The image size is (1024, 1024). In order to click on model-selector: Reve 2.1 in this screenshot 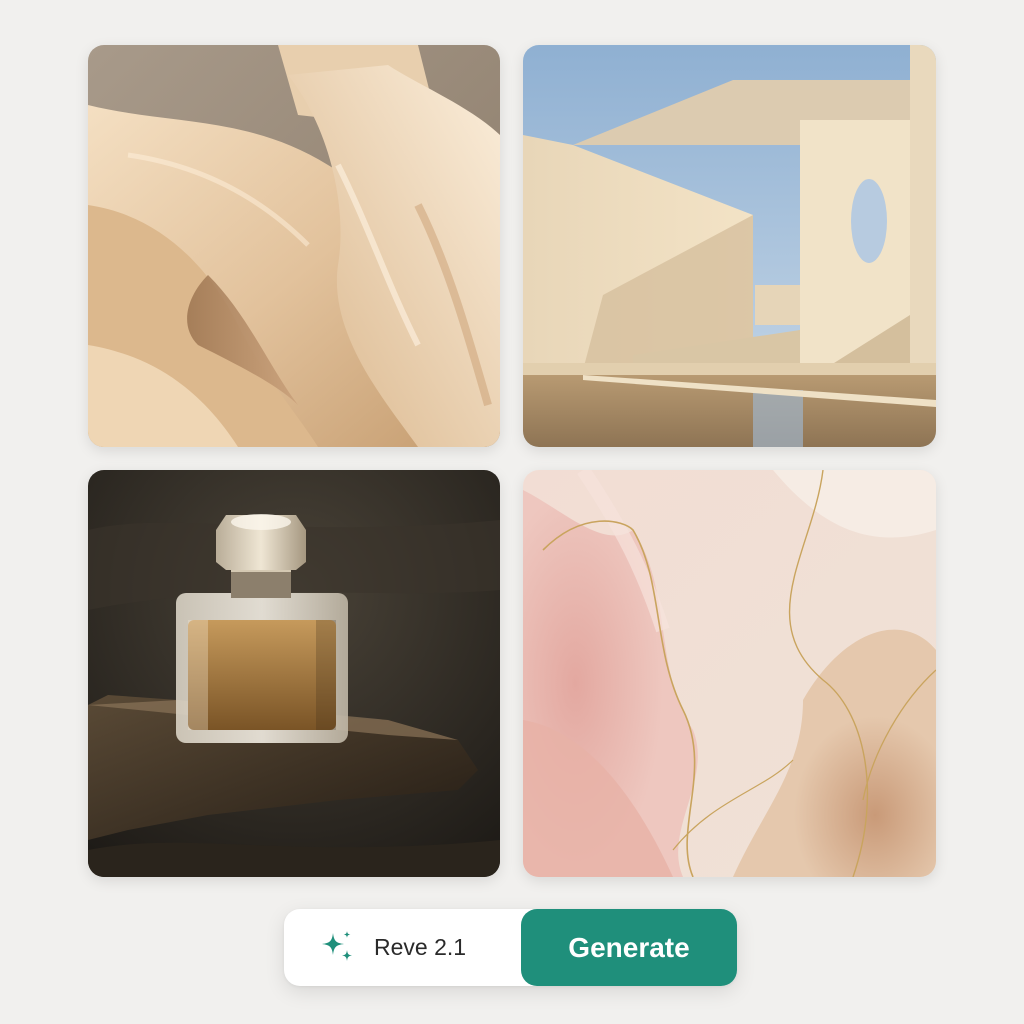, I will do `click(402, 947)`.